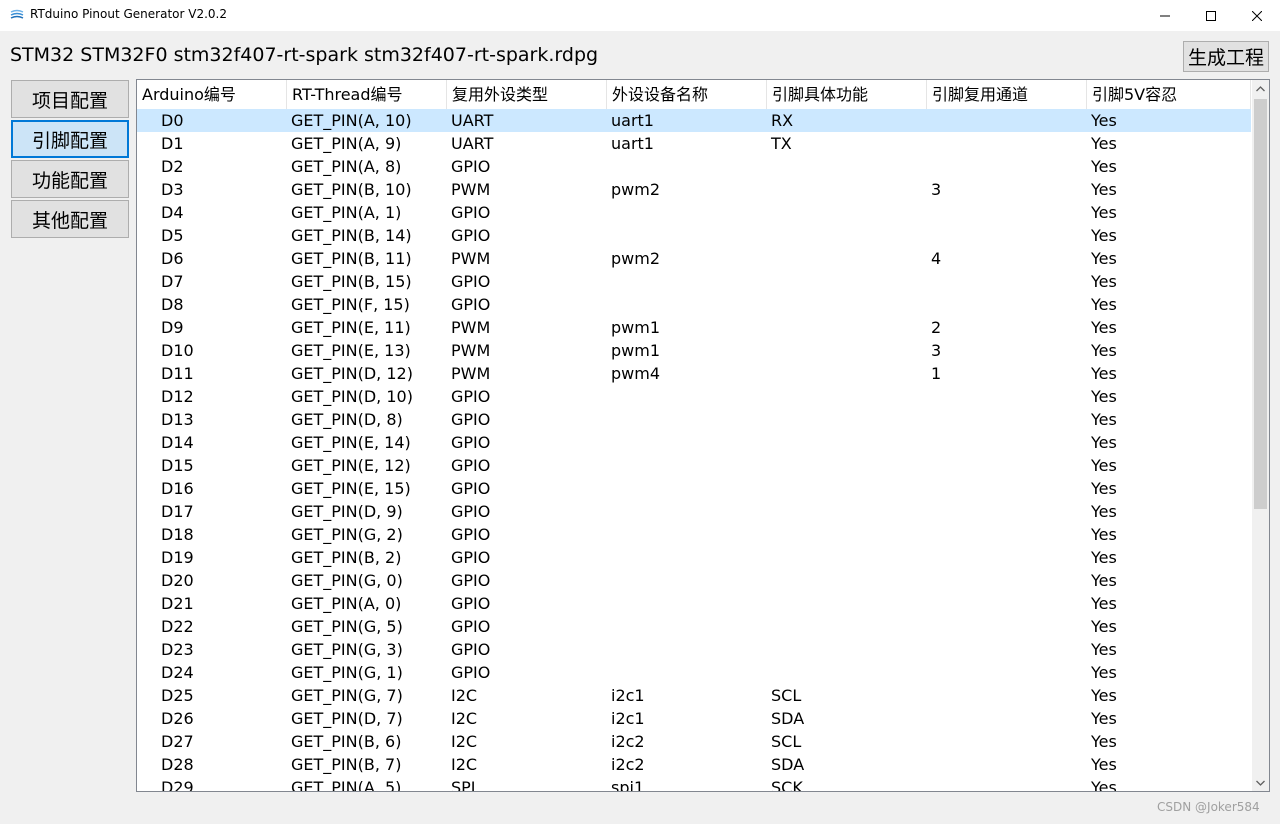  I want to click on column-header-pin-function: 引脚具体功能, so click(847, 94).